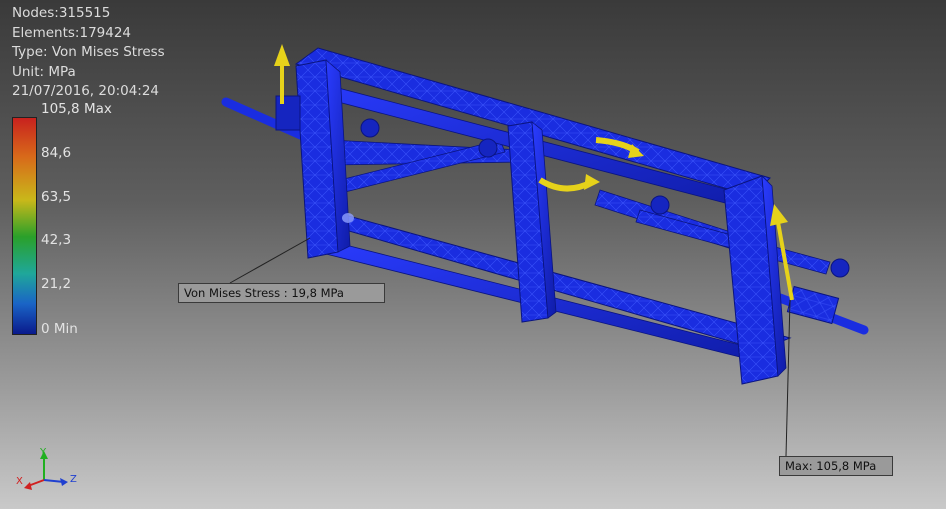 This screenshot has height=509, width=946. Describe the element at coordinates (282, 55) in the screenshot. I see `force-arrow-icon` at that location.